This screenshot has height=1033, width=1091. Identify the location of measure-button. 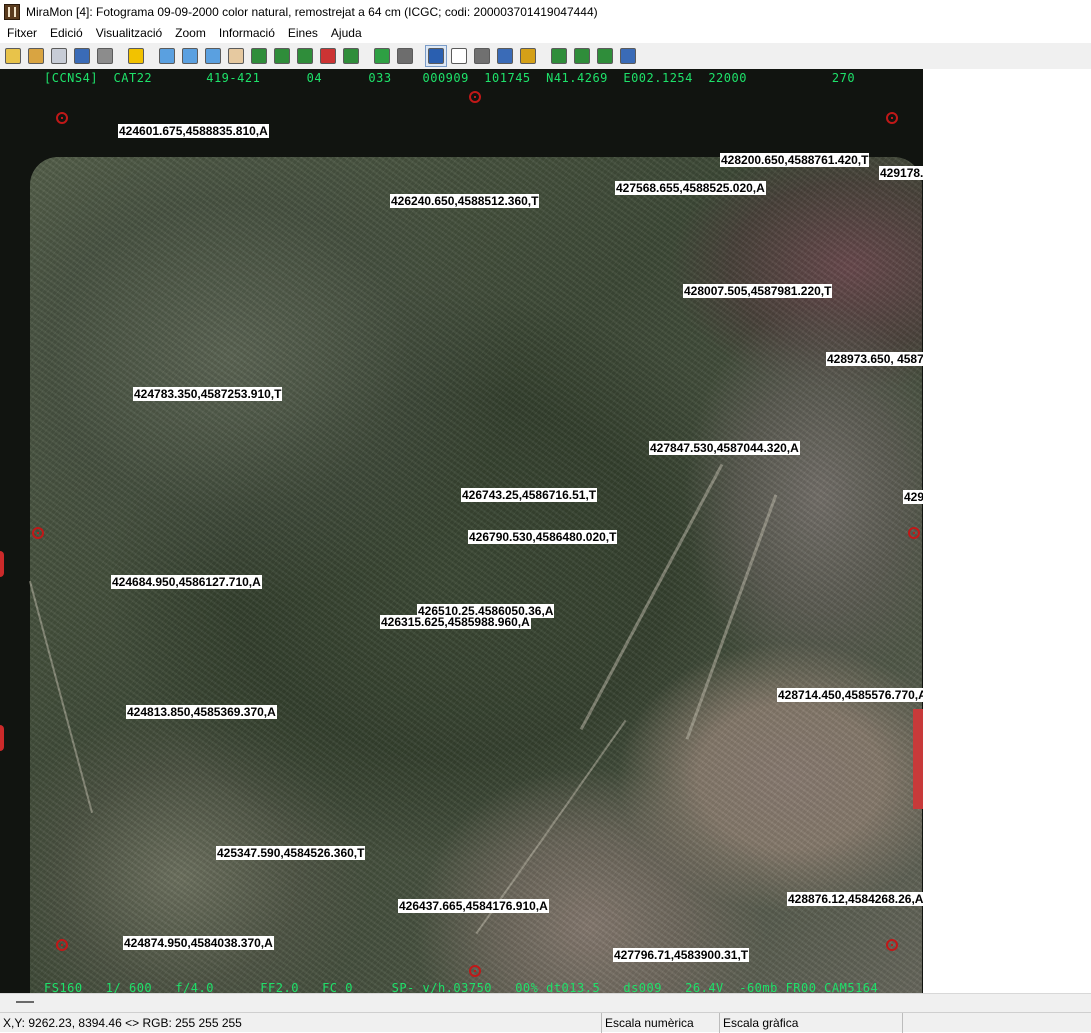
(482, 56).